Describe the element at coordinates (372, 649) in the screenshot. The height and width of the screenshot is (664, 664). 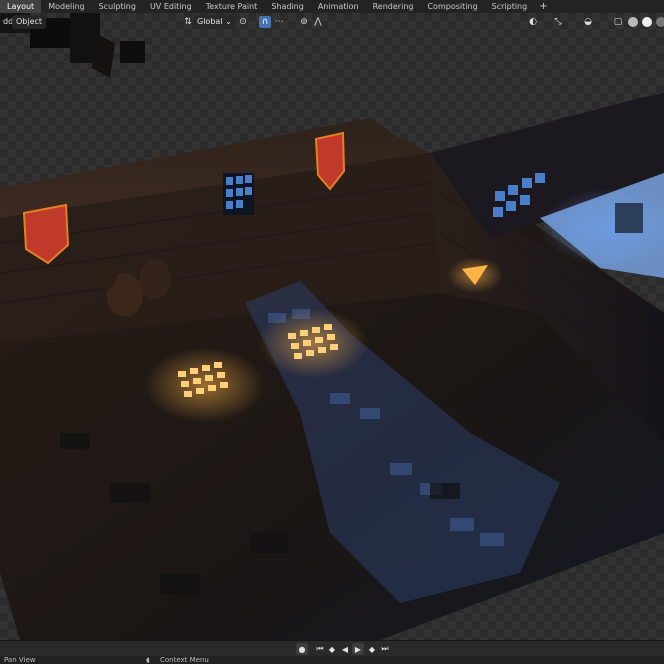
I see `jump-keyframe-forward-icon: ◆` at that location.